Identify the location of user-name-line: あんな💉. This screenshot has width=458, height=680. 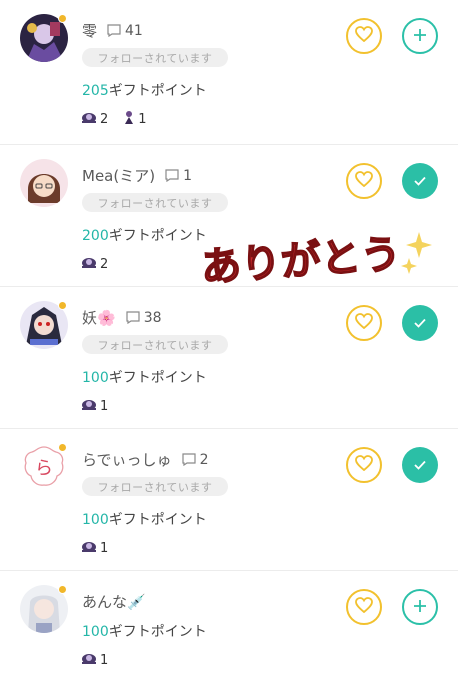
(114, 601).